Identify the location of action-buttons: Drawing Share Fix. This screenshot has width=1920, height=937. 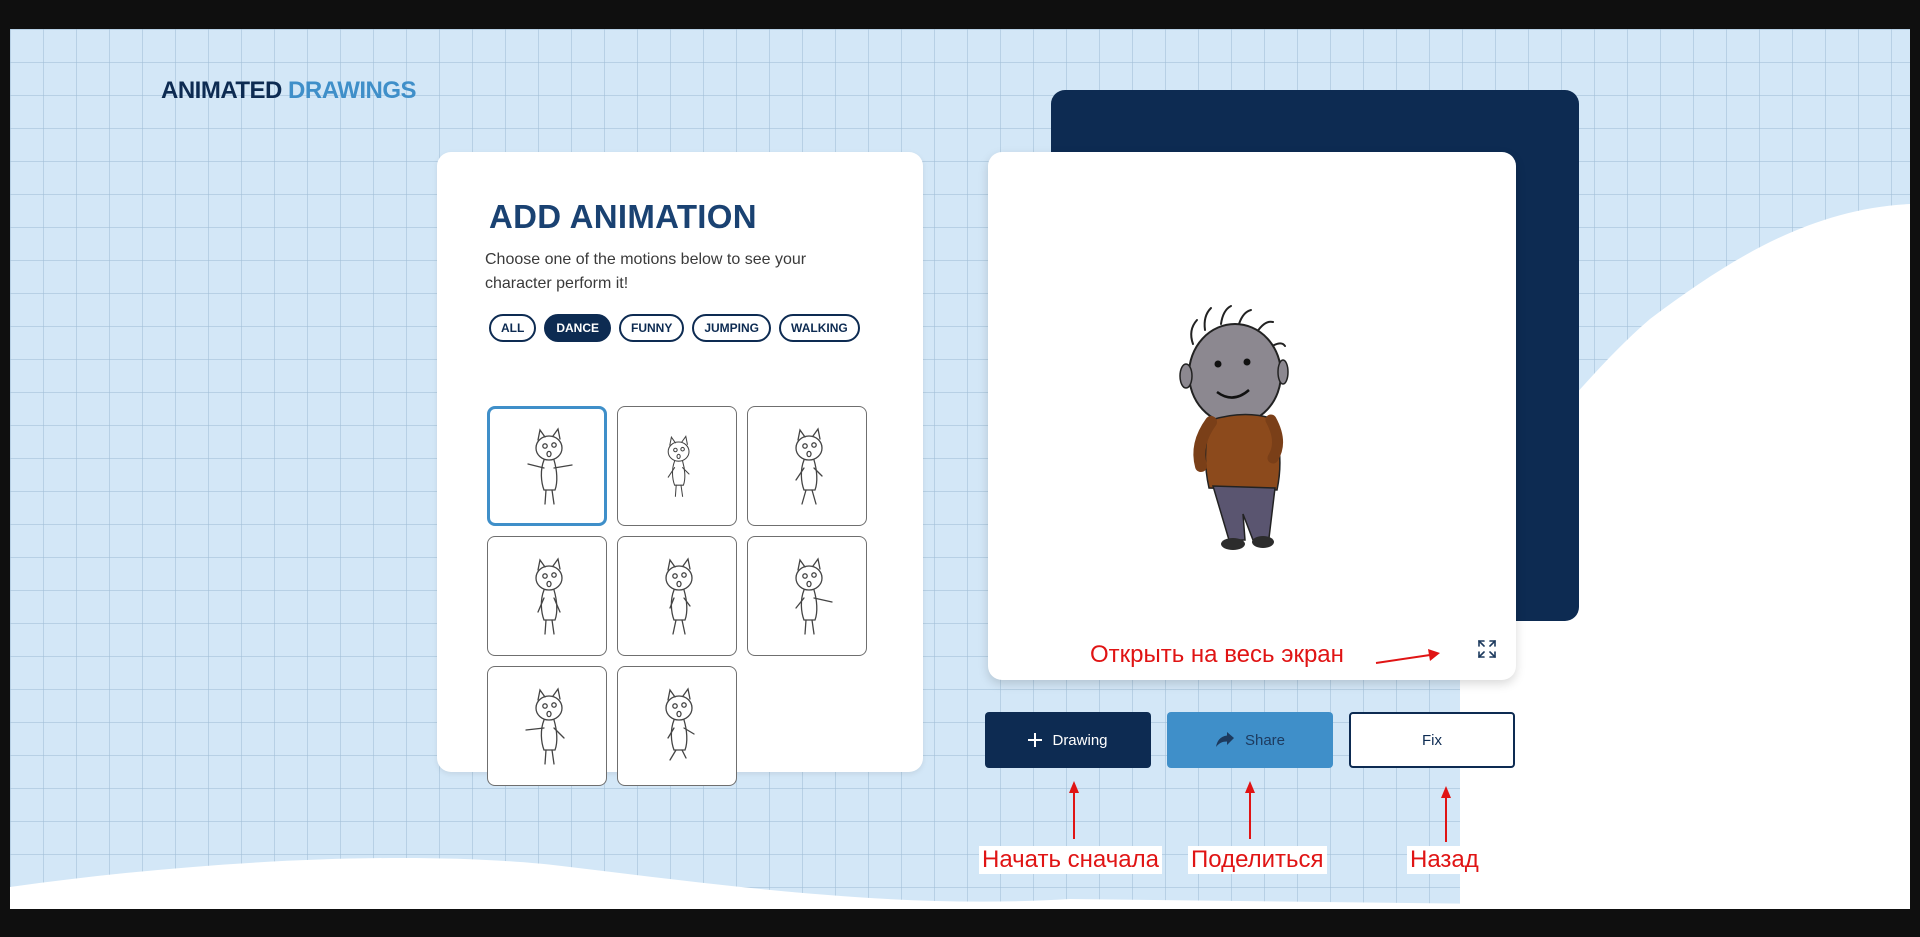
(1250, 740).